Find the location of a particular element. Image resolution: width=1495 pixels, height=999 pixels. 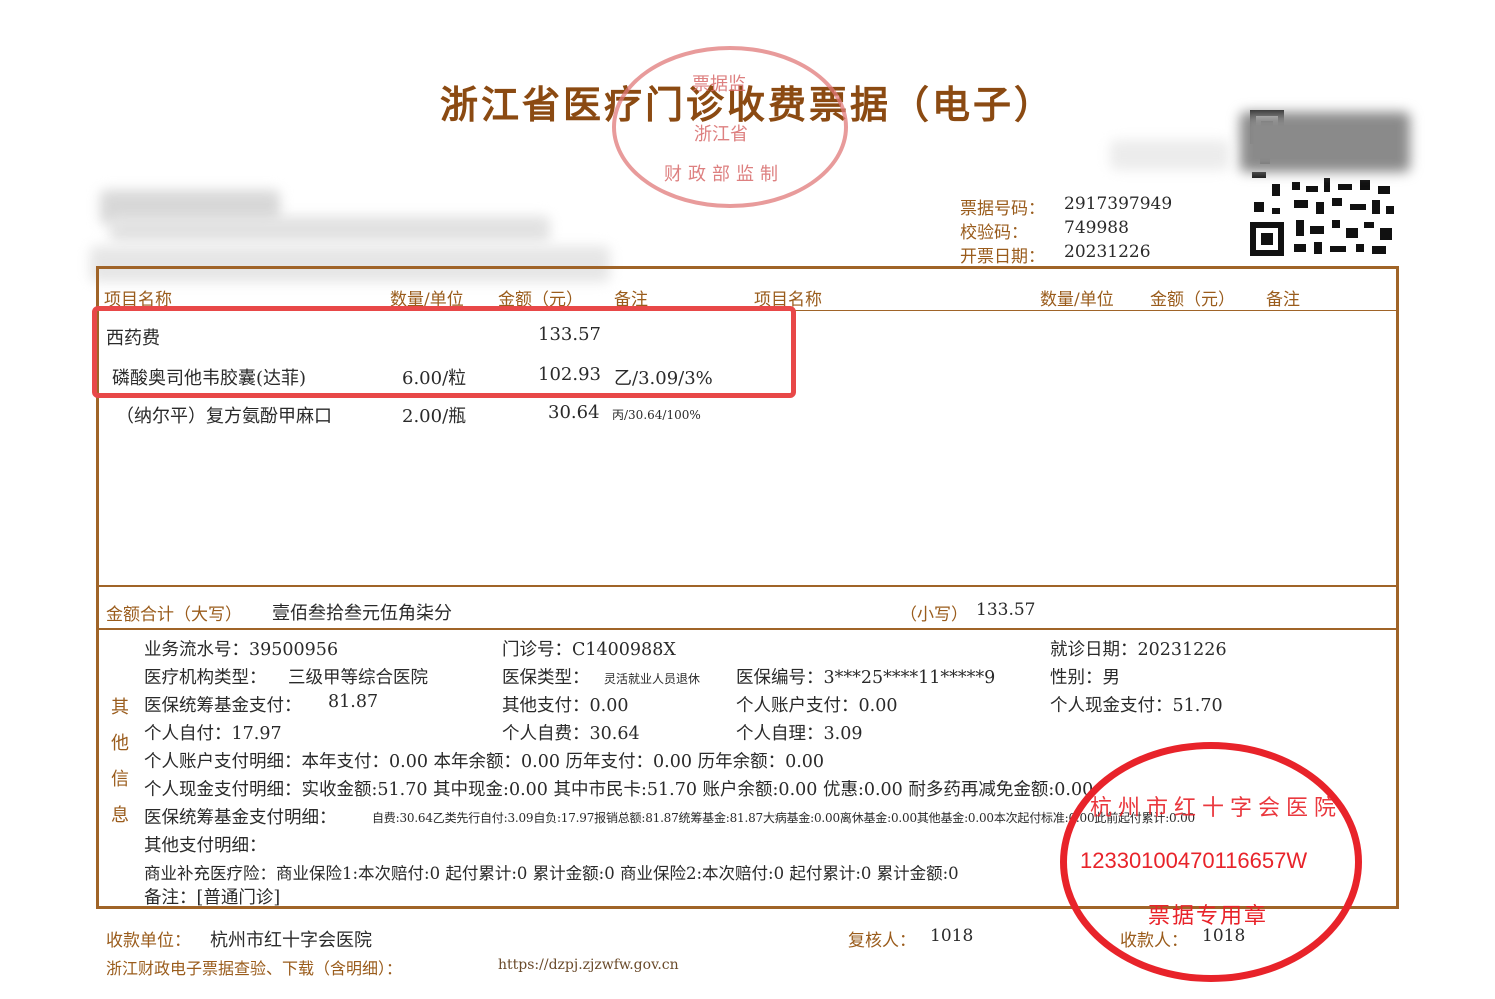

stamp-top-line1: 票据监 is located at coordinates (719, 84).